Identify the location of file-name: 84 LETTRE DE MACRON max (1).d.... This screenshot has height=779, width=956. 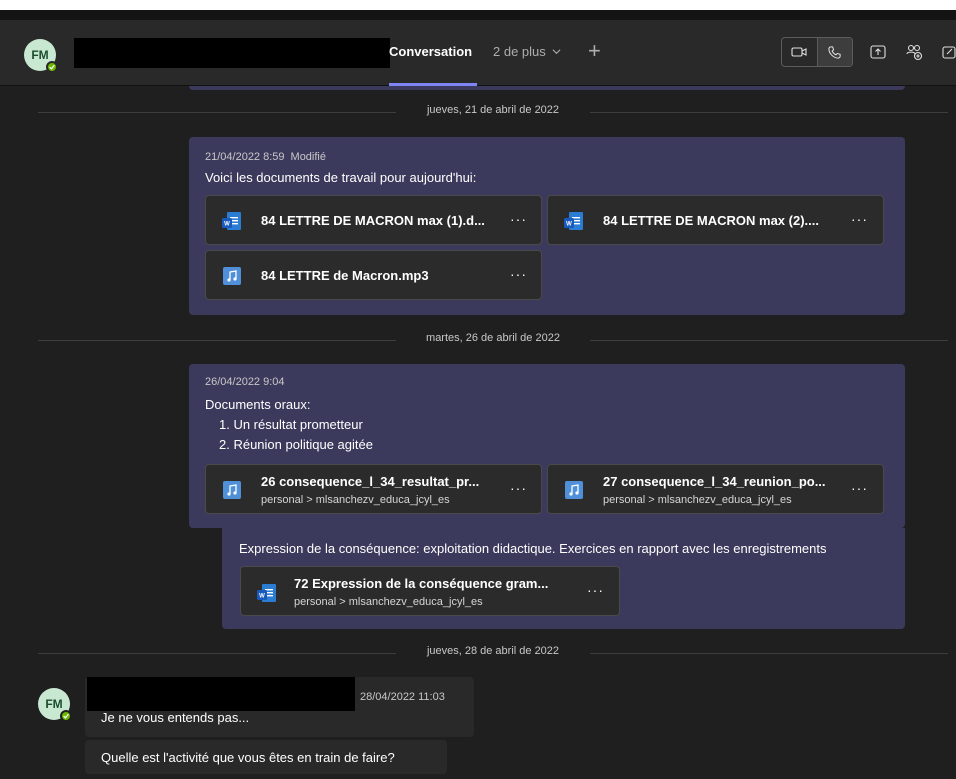
(373, 220).